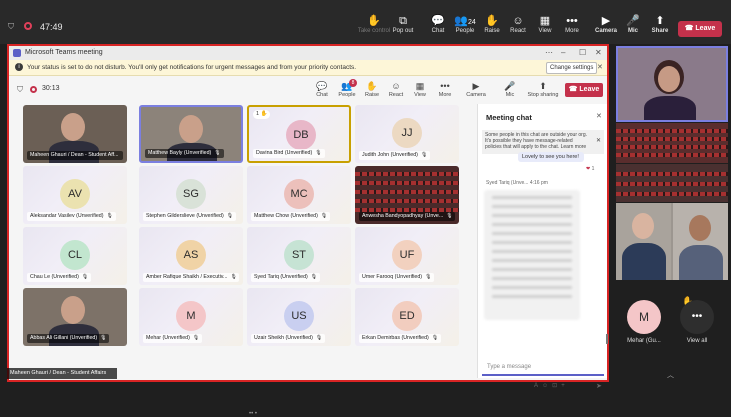 The image size is (731, 417). I want to click on meeting-timer: 47:49, so click(51, 27).